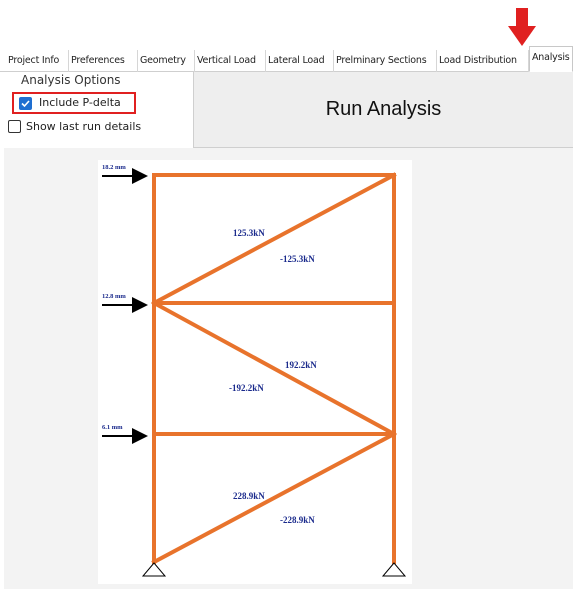  I want to click on red-pointer-arrow-icon, so click(522, 27).